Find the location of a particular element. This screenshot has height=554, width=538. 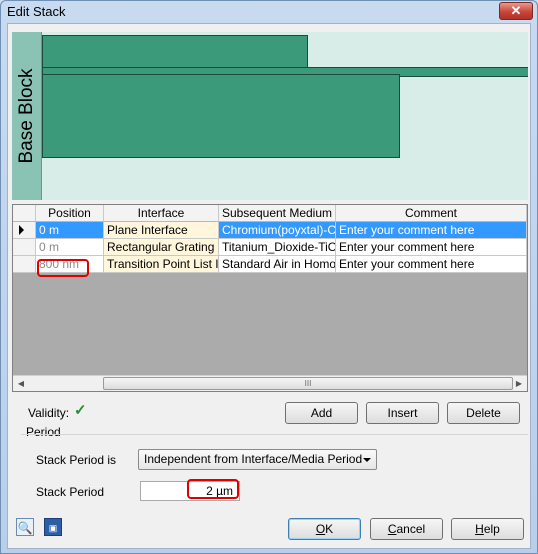

help-button: Help is located at coordinates (487, 529).